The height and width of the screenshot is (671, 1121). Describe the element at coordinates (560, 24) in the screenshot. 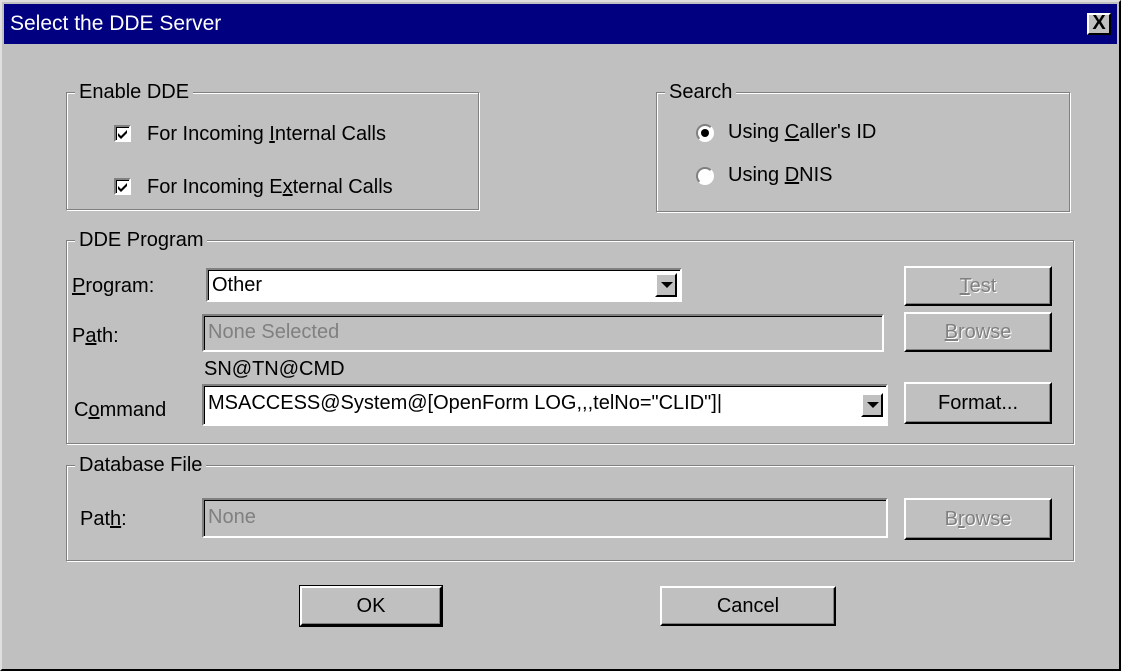

I see `title-bar: Select the DDE Server X` at that location.